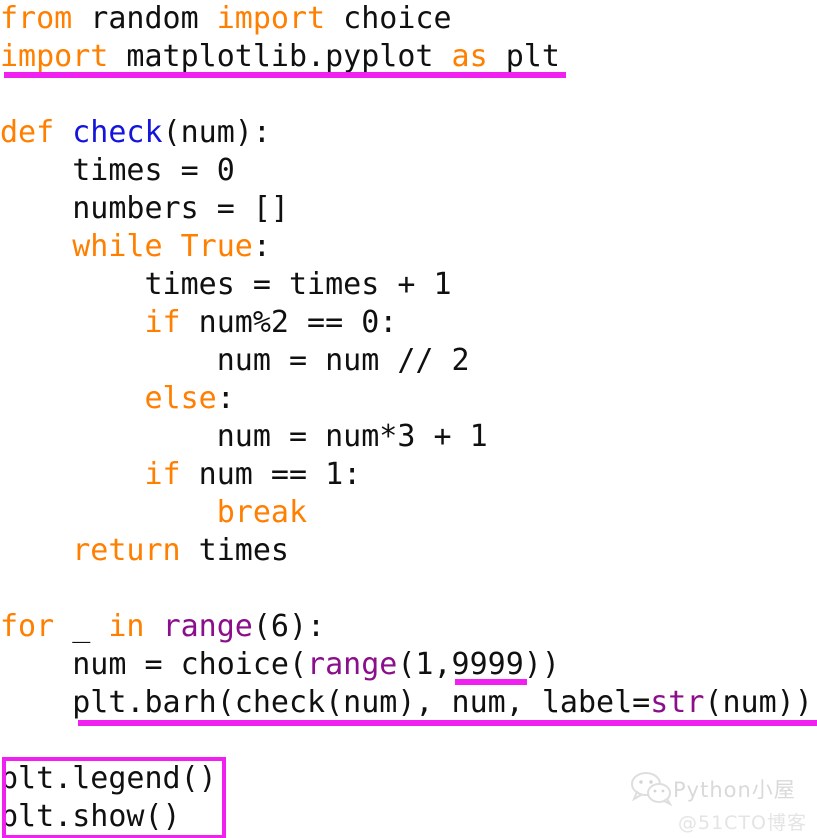 Image resolution: width=817 pixels, height=838 pixels. Describe the element at coordinates (27, 132) in the screenshot. I see `code-token: def` at that location.